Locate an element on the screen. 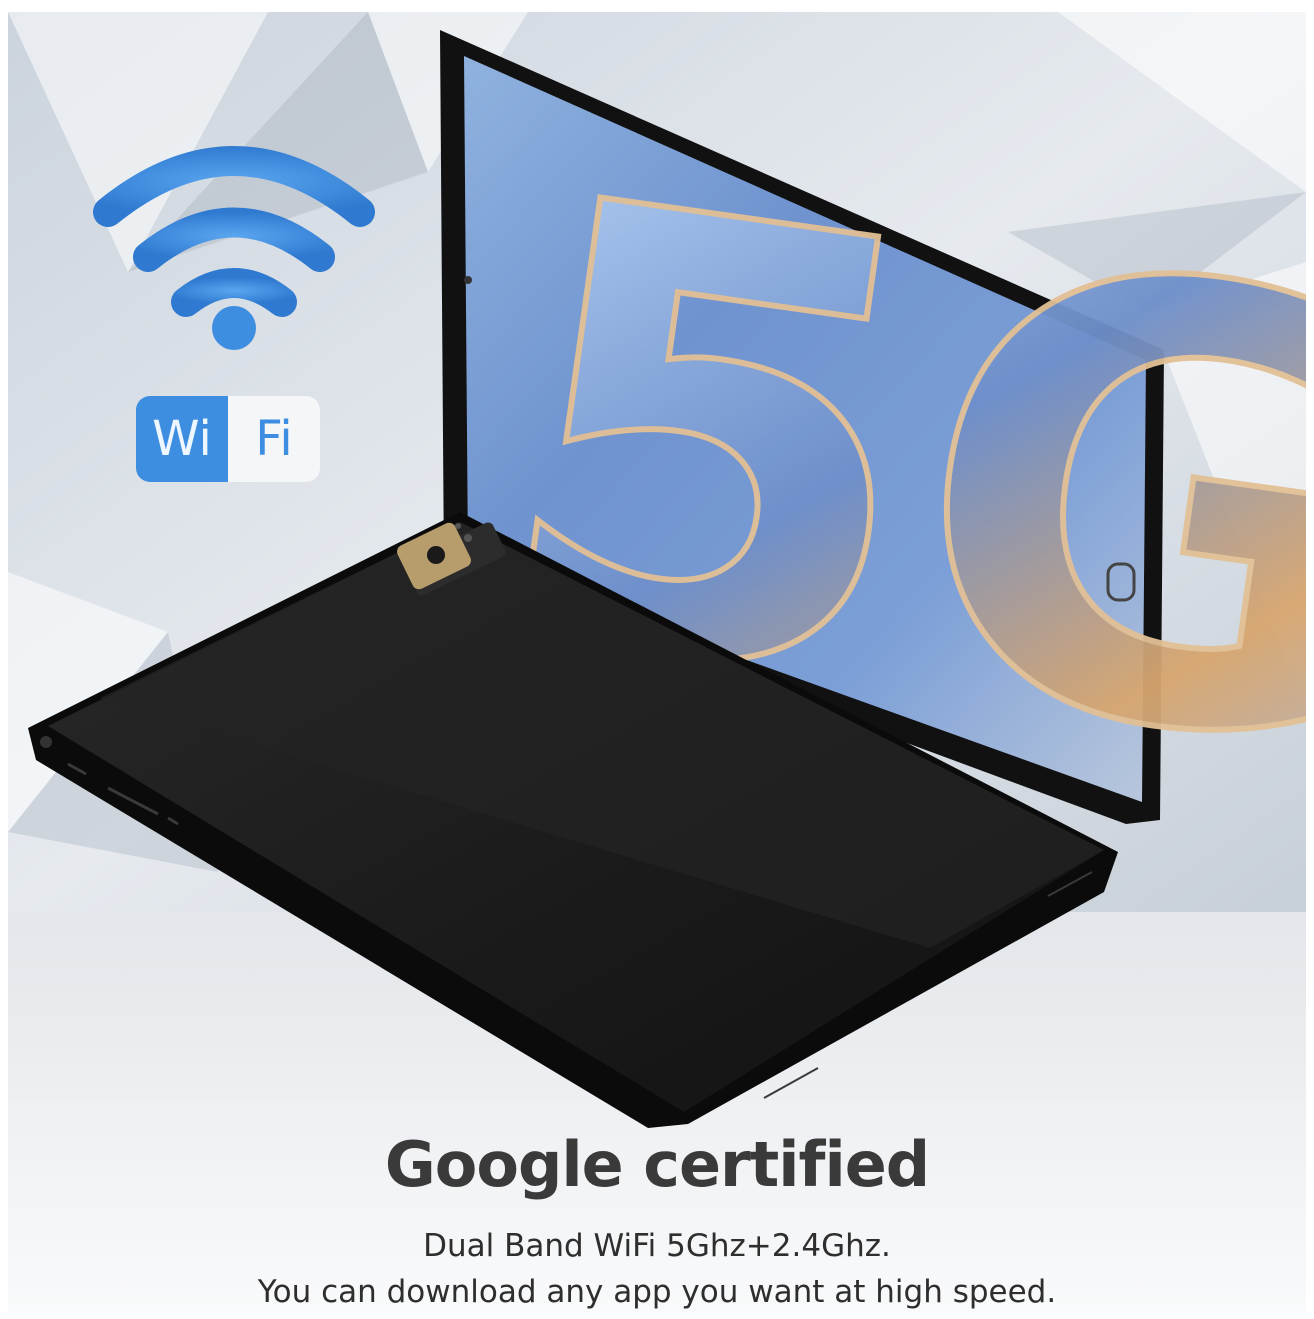  wifi-badge-right: Fi is located at coordinates (274, 439).